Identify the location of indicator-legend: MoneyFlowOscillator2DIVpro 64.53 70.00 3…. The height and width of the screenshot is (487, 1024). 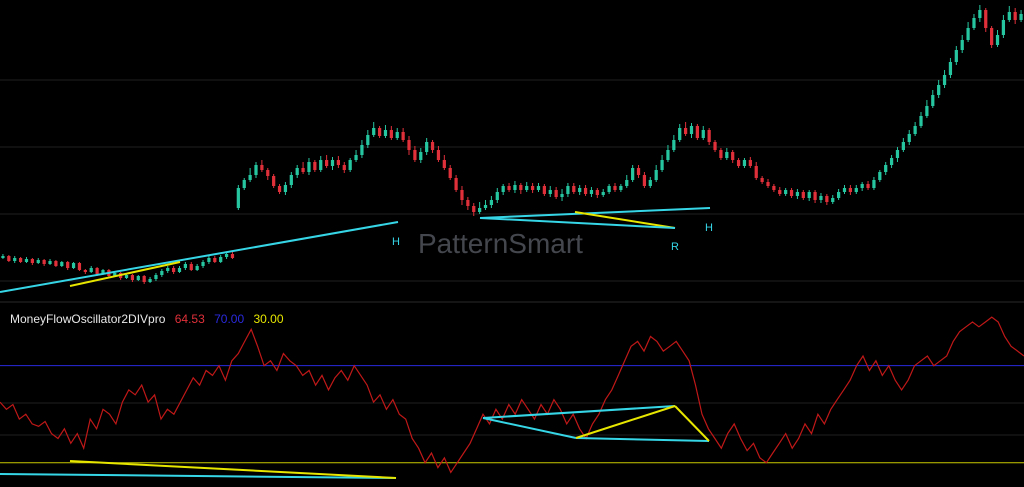
(150, 319).